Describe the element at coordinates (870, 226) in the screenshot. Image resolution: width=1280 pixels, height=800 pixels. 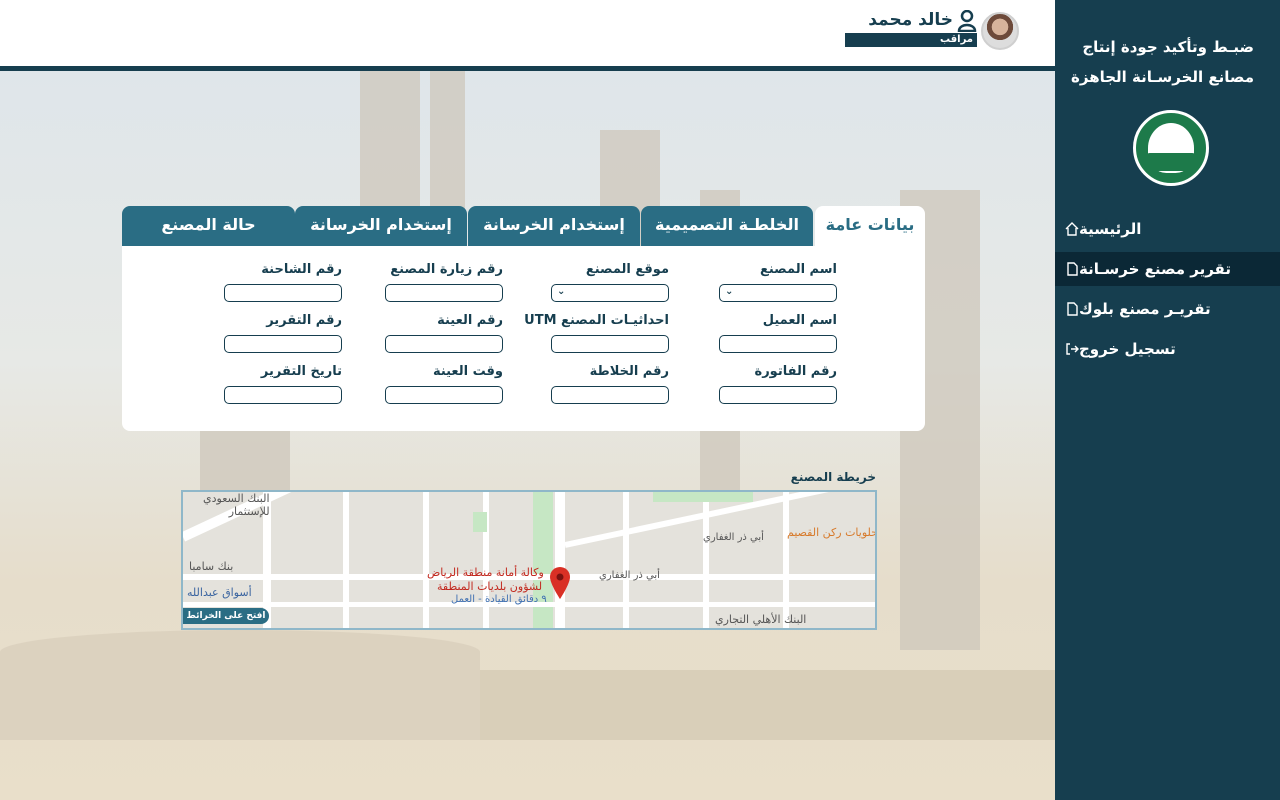
I see `tab-general-data: بيانات عامة` at that location.